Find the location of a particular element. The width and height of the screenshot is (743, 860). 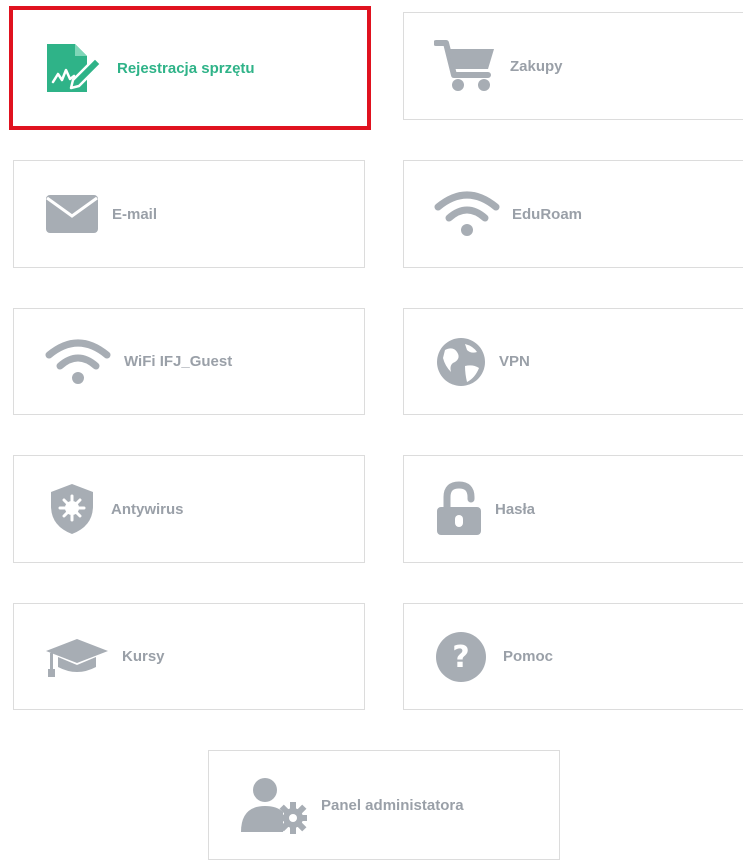

tile-label: E-mail is located at coordinates (135, 214).